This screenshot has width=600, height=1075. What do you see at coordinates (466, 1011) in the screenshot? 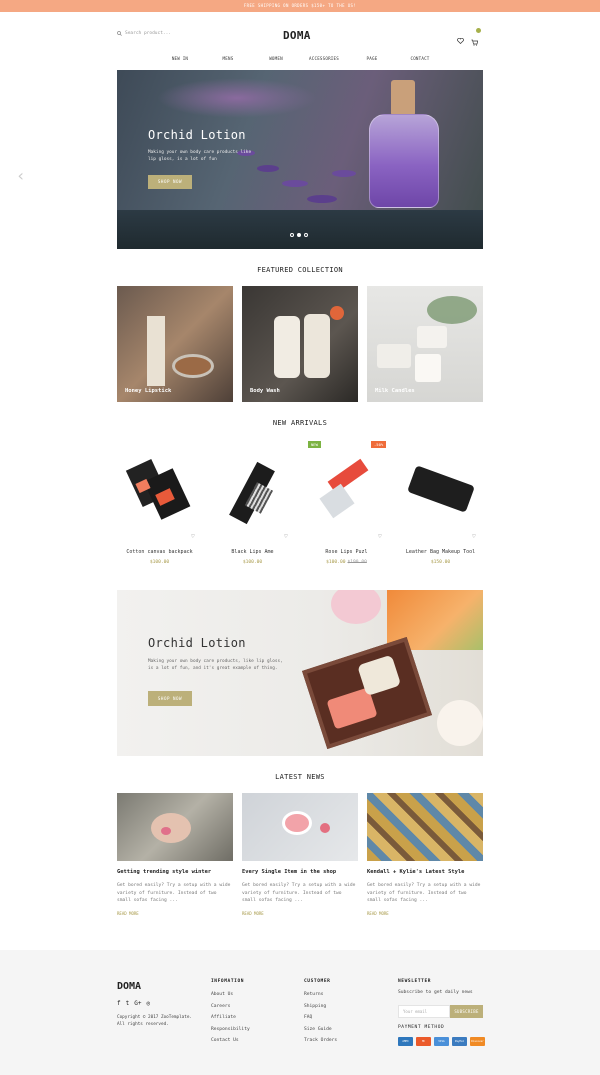
I see `subscribe-button: SUBSCRIBE` at bounding box center [466, 1011].